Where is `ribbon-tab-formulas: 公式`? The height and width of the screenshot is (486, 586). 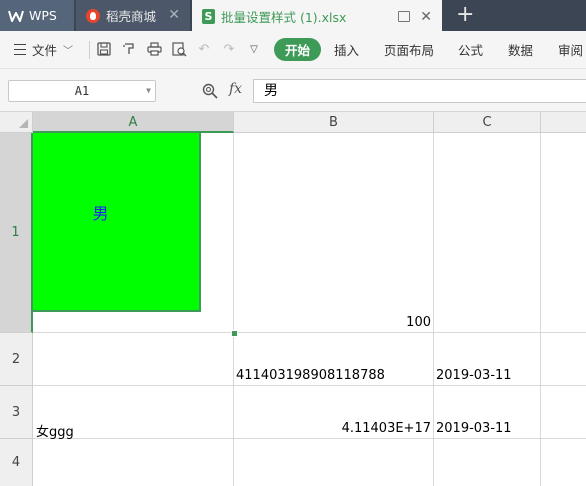
ribbon-tab-formulas: 公式 is located at coordinates (470, 49).